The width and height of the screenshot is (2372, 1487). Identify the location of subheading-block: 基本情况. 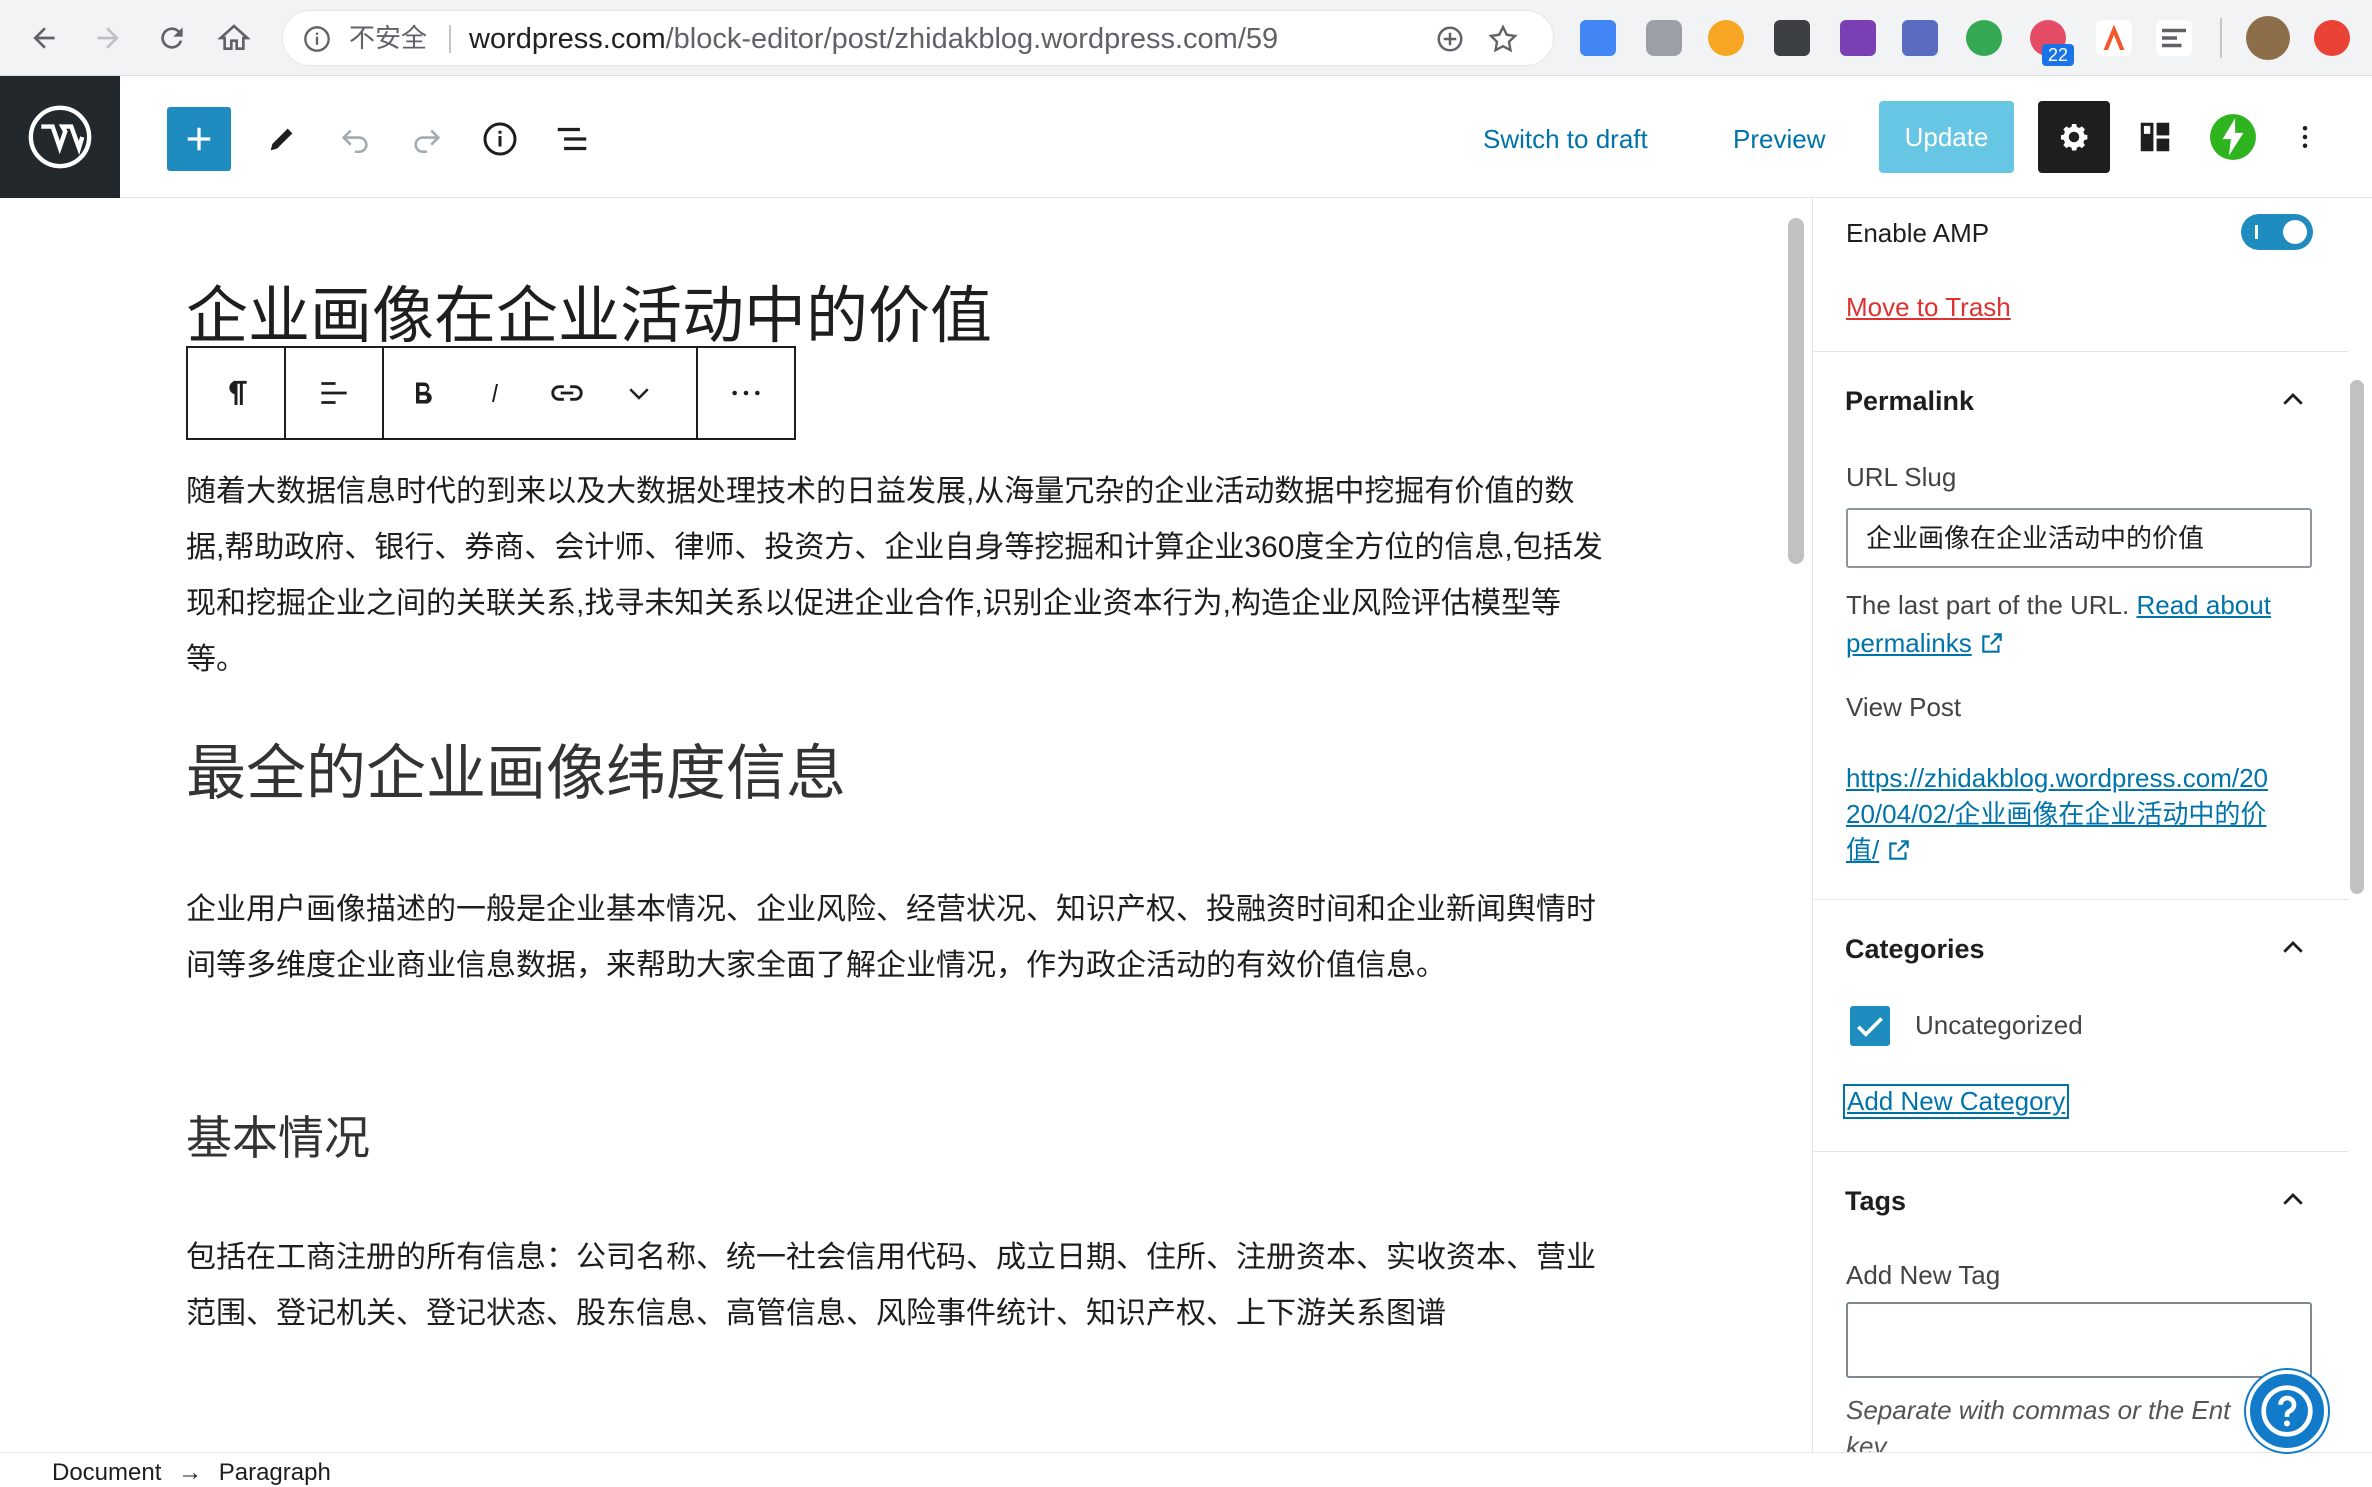
(278, 1138).